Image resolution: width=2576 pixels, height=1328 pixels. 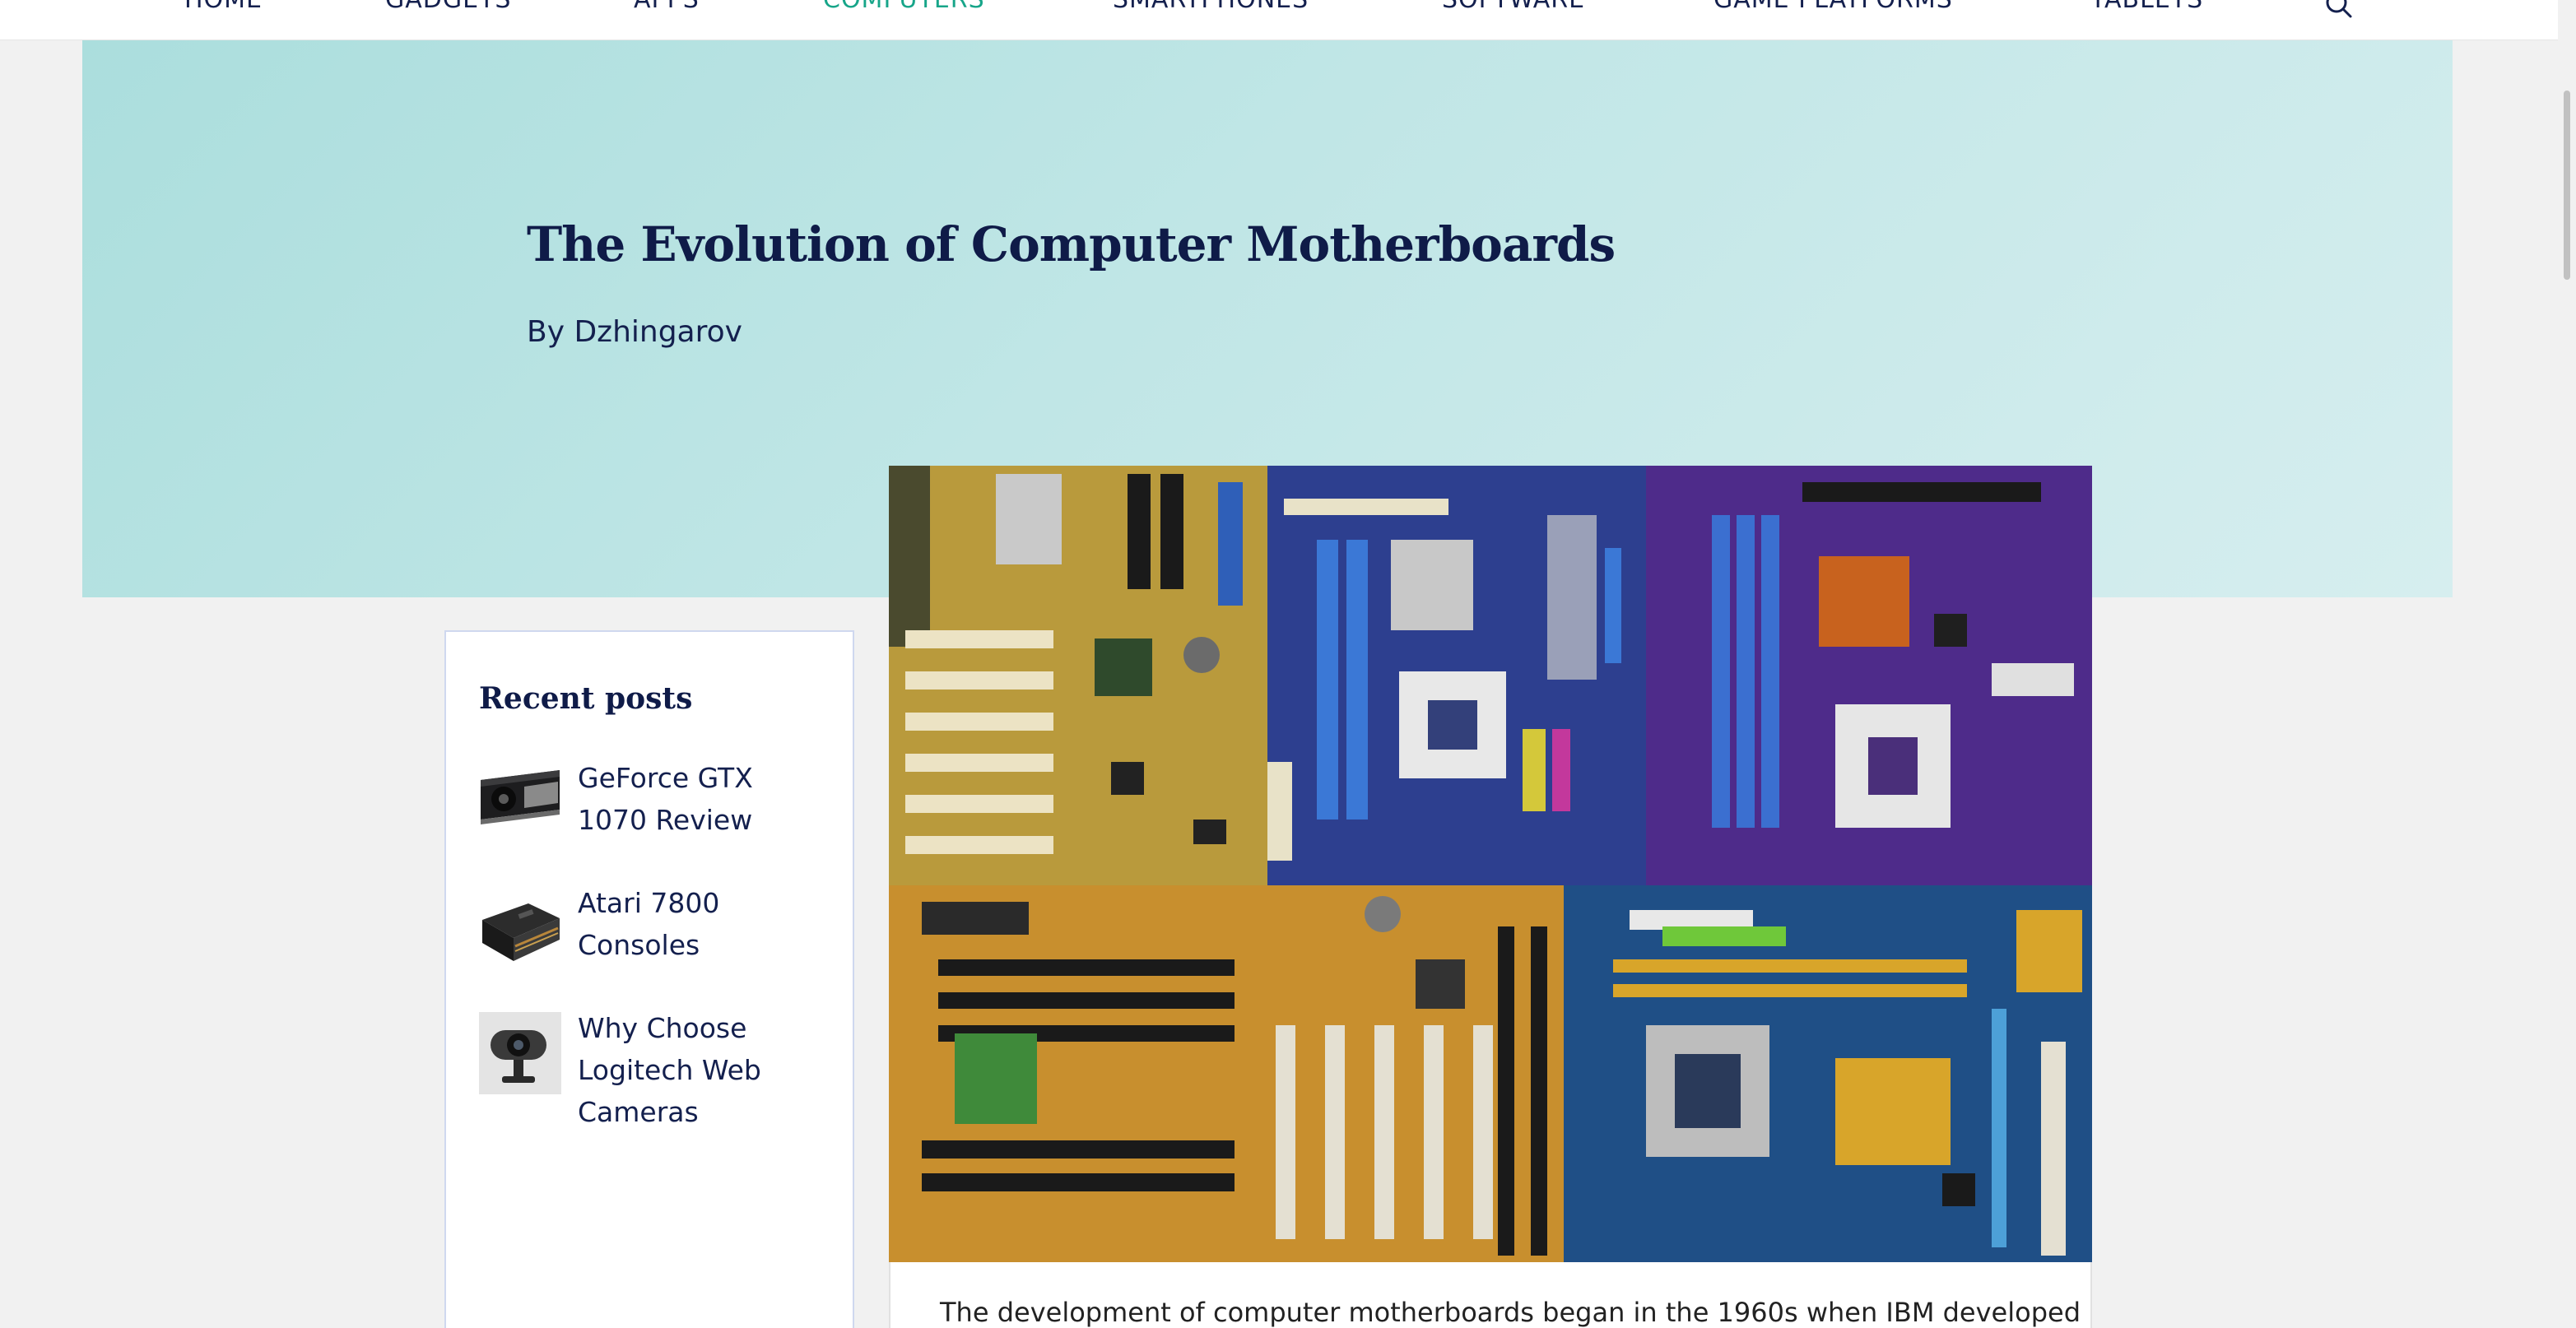 I want to click on graphics-card-thumbnail, so click(x=520, y=803).